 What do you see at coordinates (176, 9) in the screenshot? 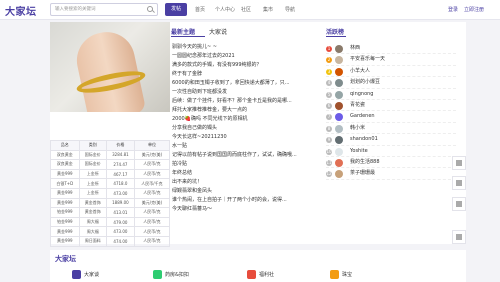
I see `post-button: 发帖` at bounding box center [176, 9].